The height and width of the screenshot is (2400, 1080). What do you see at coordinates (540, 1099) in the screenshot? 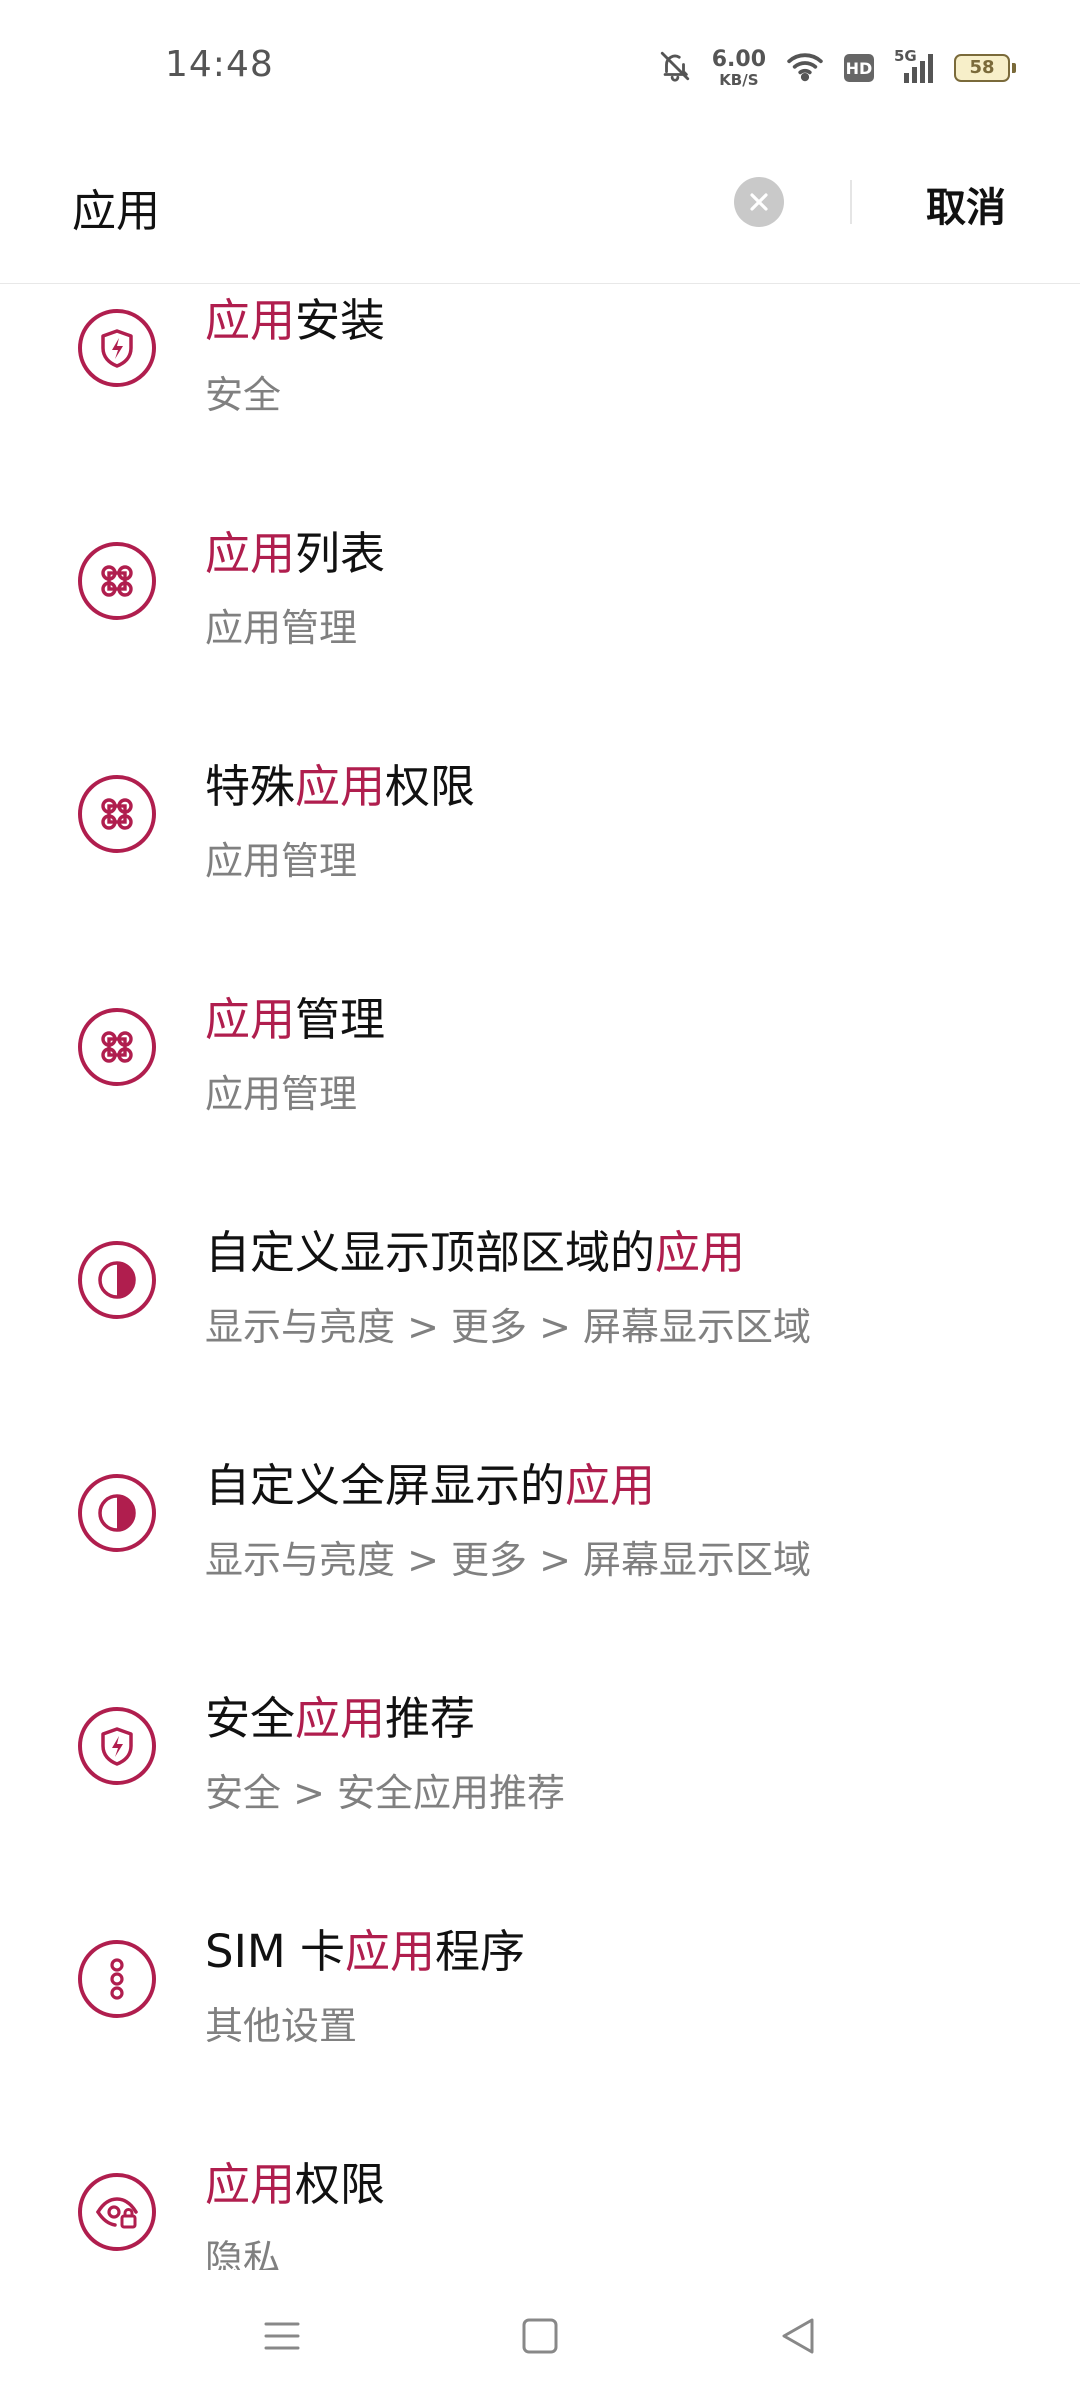
I see `result-item: 应用管理 应用管理` at bounding box center [540, 1099].